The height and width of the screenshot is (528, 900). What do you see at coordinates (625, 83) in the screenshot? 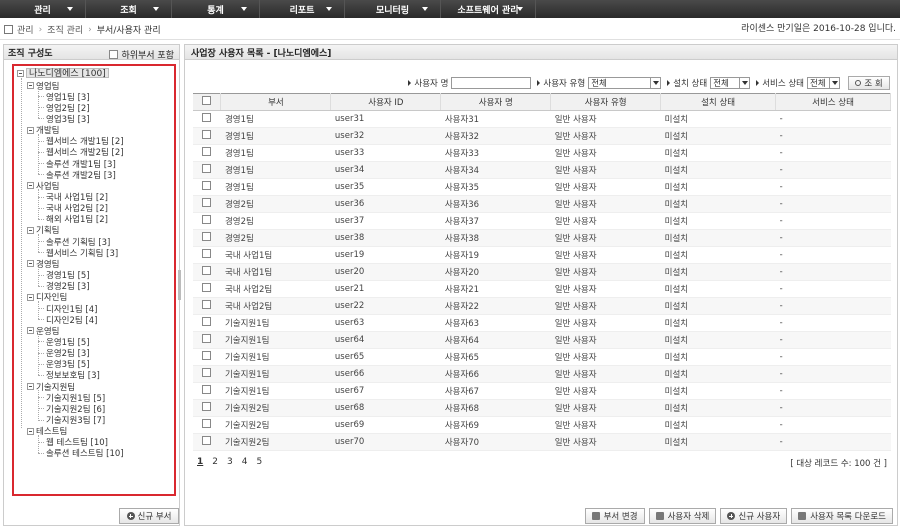
I see `user-type-select: 전체` at bounding box center [625, 83].